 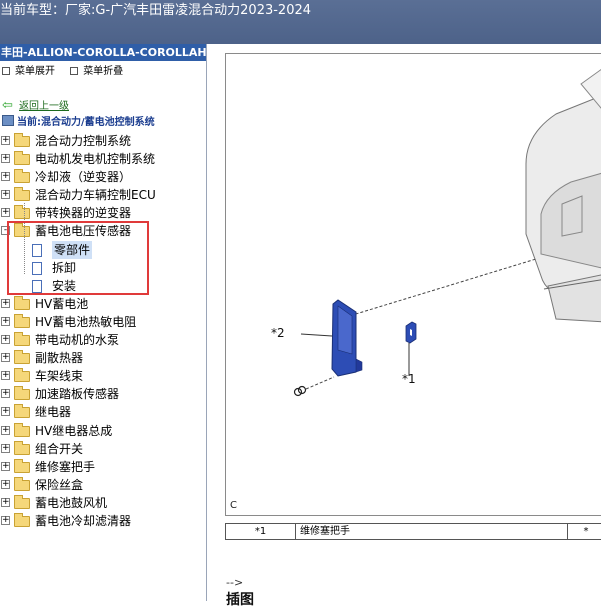 I want to click on tree-node: + 保险丝盒, so click(x=103, y=485).